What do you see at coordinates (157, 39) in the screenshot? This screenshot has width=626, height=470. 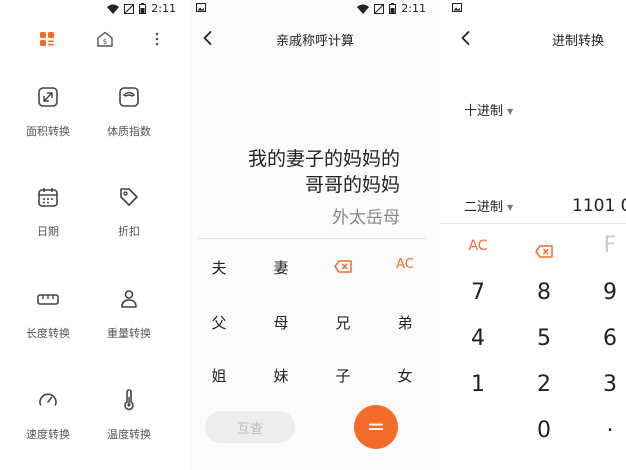 I see `more-options-icon` at bounding box center [157, 39].